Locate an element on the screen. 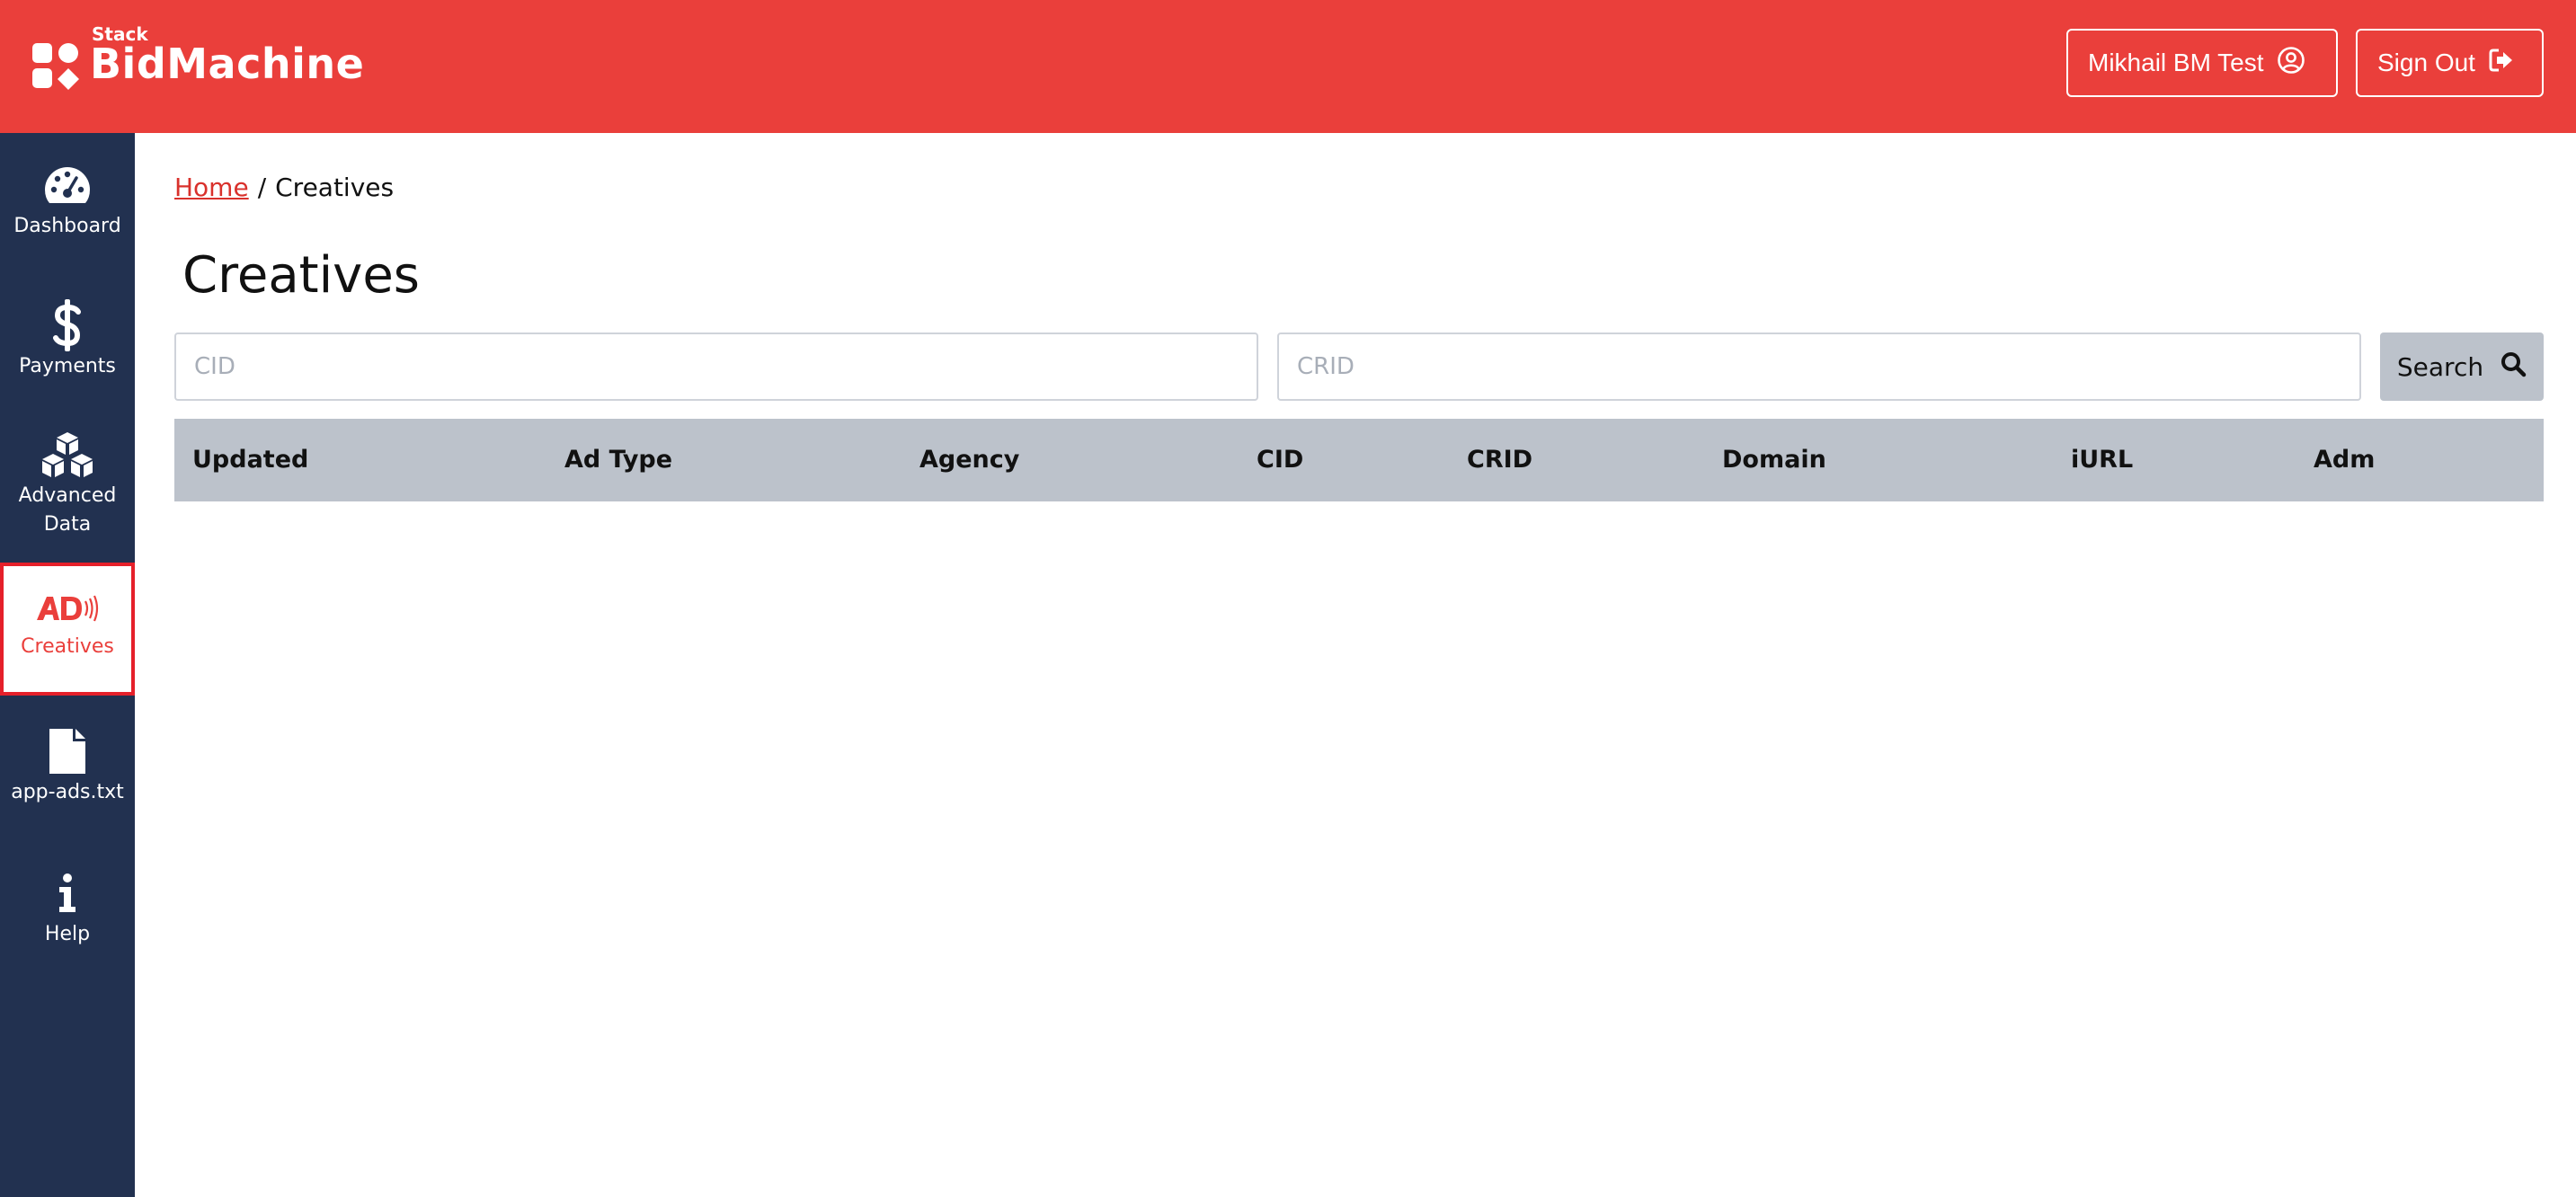 The height and width of the screenshot is (1197, 2576). sidebar-item-help: Help is located at coordinates (67, 908).